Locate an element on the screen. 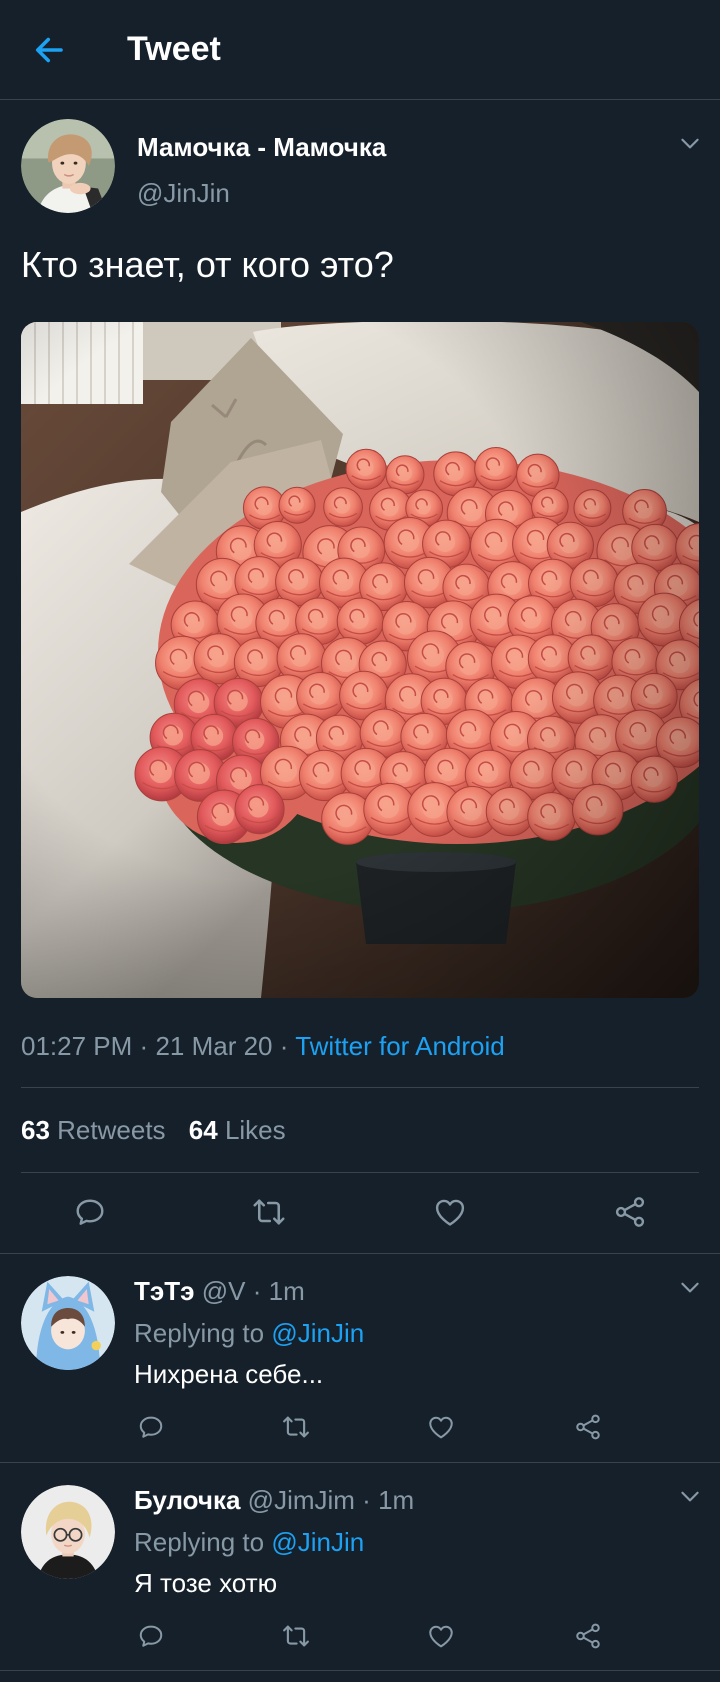 The height and width of the screenshot is (1682, 720). reply-author-handle: @V is located at coordinates (224, 1291).